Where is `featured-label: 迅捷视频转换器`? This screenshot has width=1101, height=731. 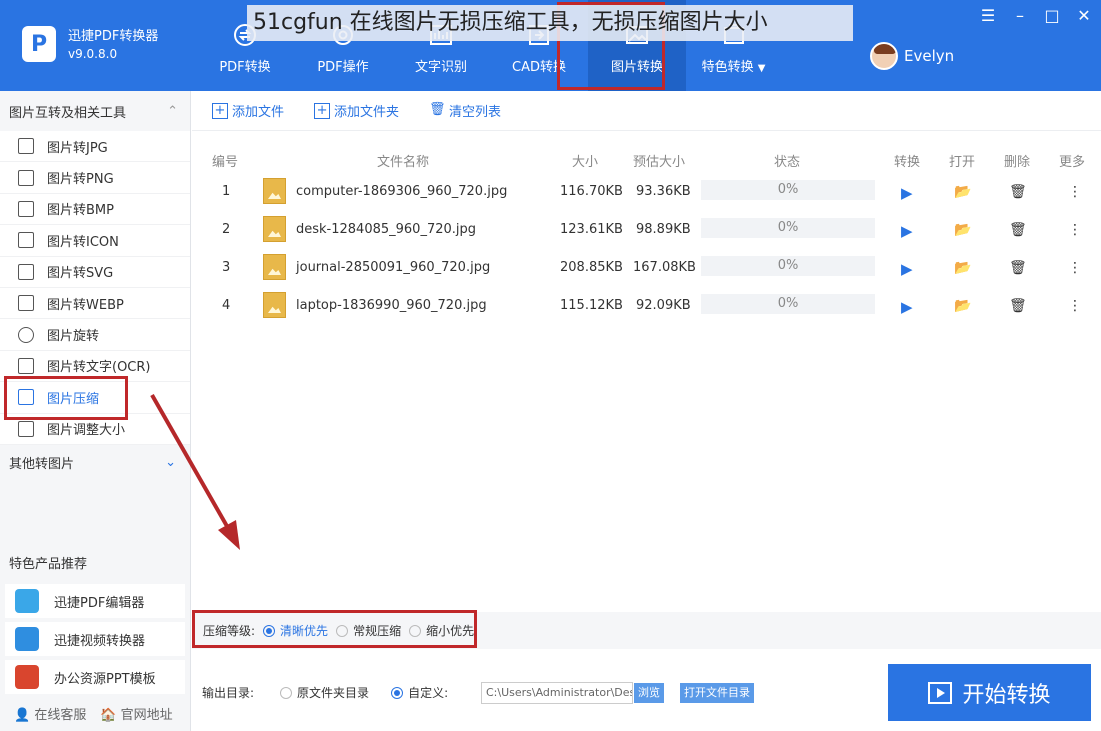 featured-label: 迅捷视频转换器 is located at coordinates (100, 641).